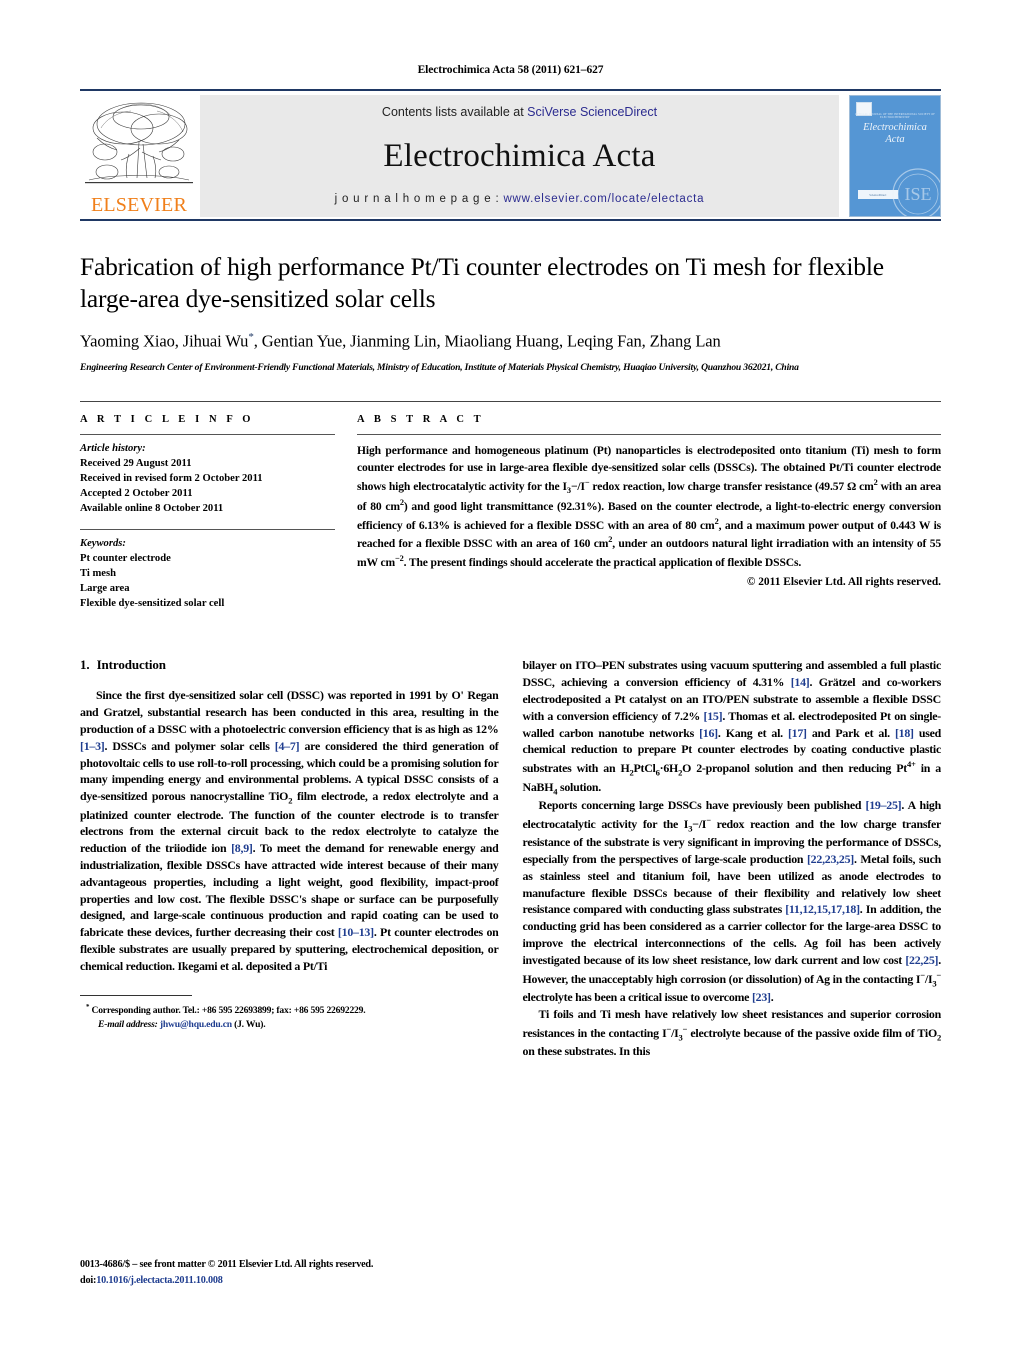  I want to click on svg-text: ISE, so click(918, 194).